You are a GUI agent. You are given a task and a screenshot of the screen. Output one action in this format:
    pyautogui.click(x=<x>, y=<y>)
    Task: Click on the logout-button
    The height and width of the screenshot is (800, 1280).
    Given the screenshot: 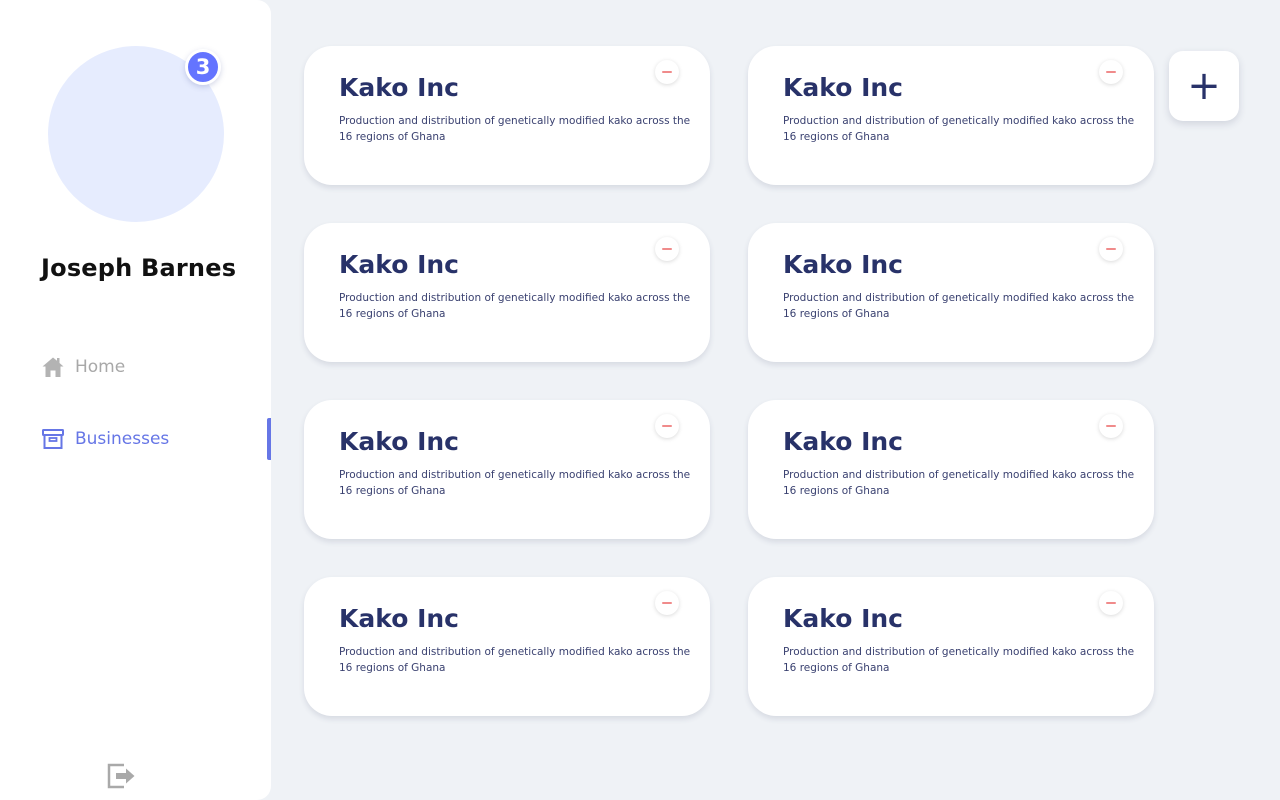 What is the action you would take?
    pyautogui.click(x=122, y=776)
    